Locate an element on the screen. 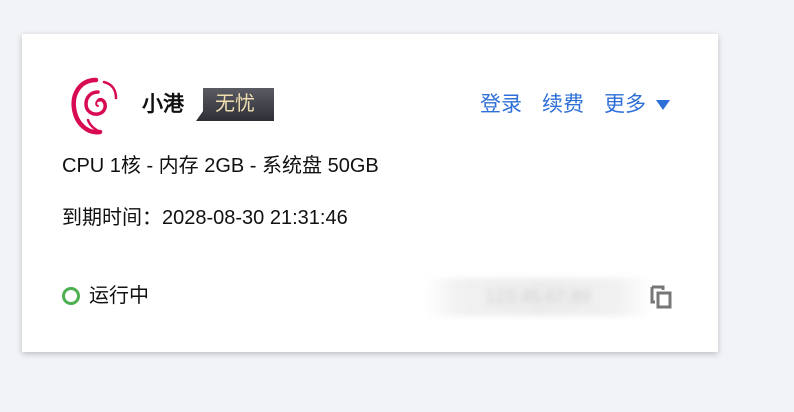  status-indicator: 运行中 is located at coordinates (105, 296).